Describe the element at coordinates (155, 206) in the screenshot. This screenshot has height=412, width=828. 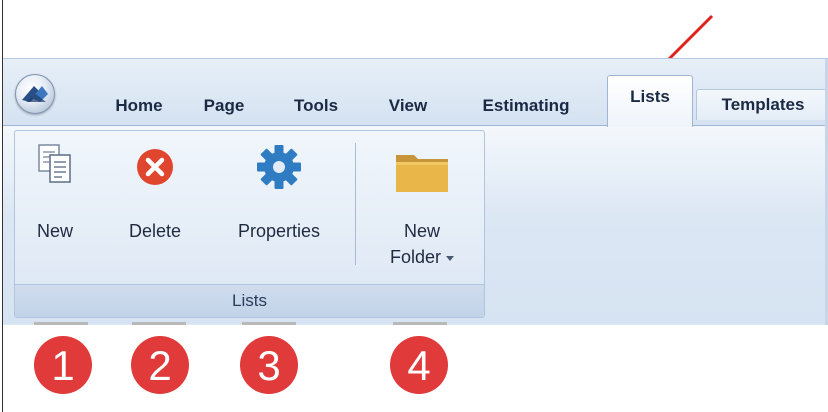
I see `delete-button: Delete` at that location.